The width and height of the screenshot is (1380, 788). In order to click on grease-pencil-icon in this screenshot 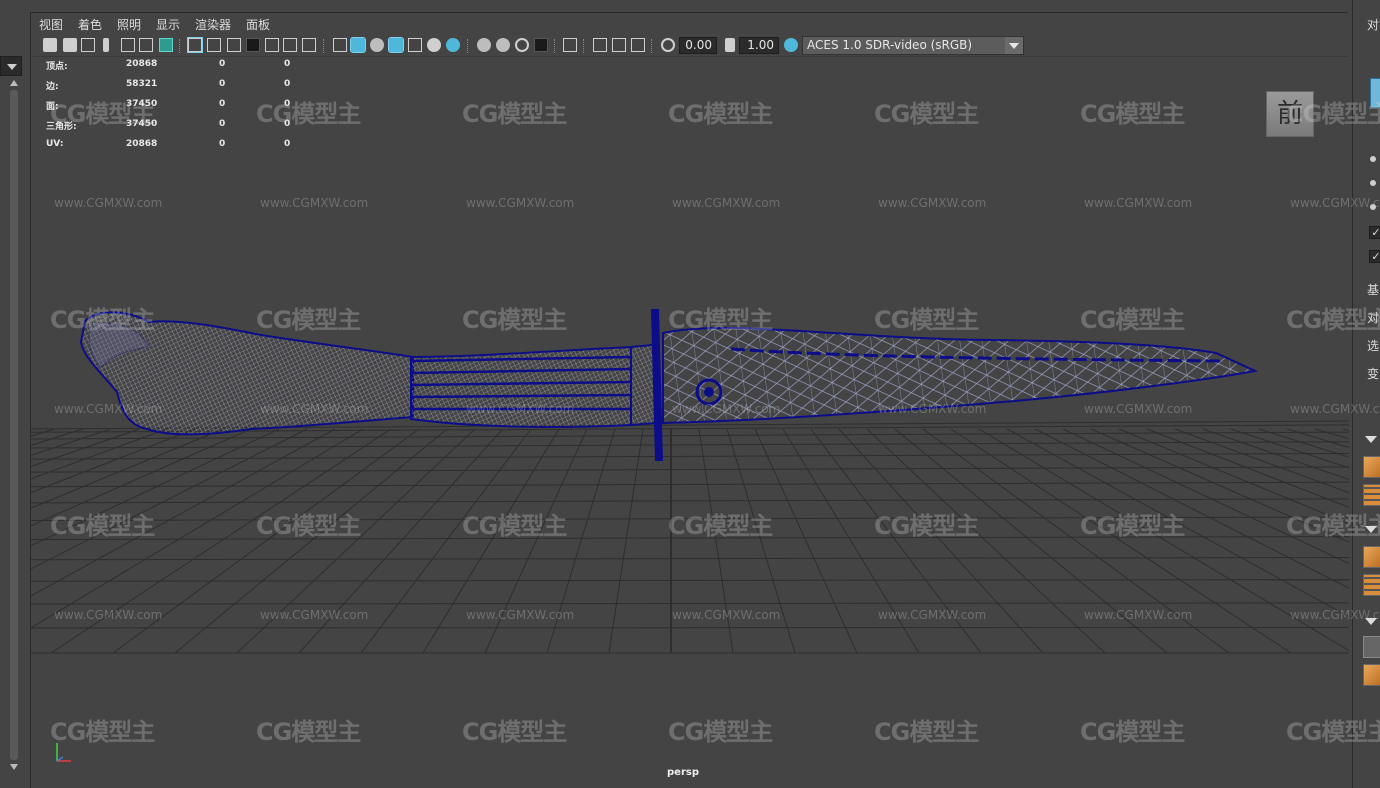, I will do `click(166, 45)`.